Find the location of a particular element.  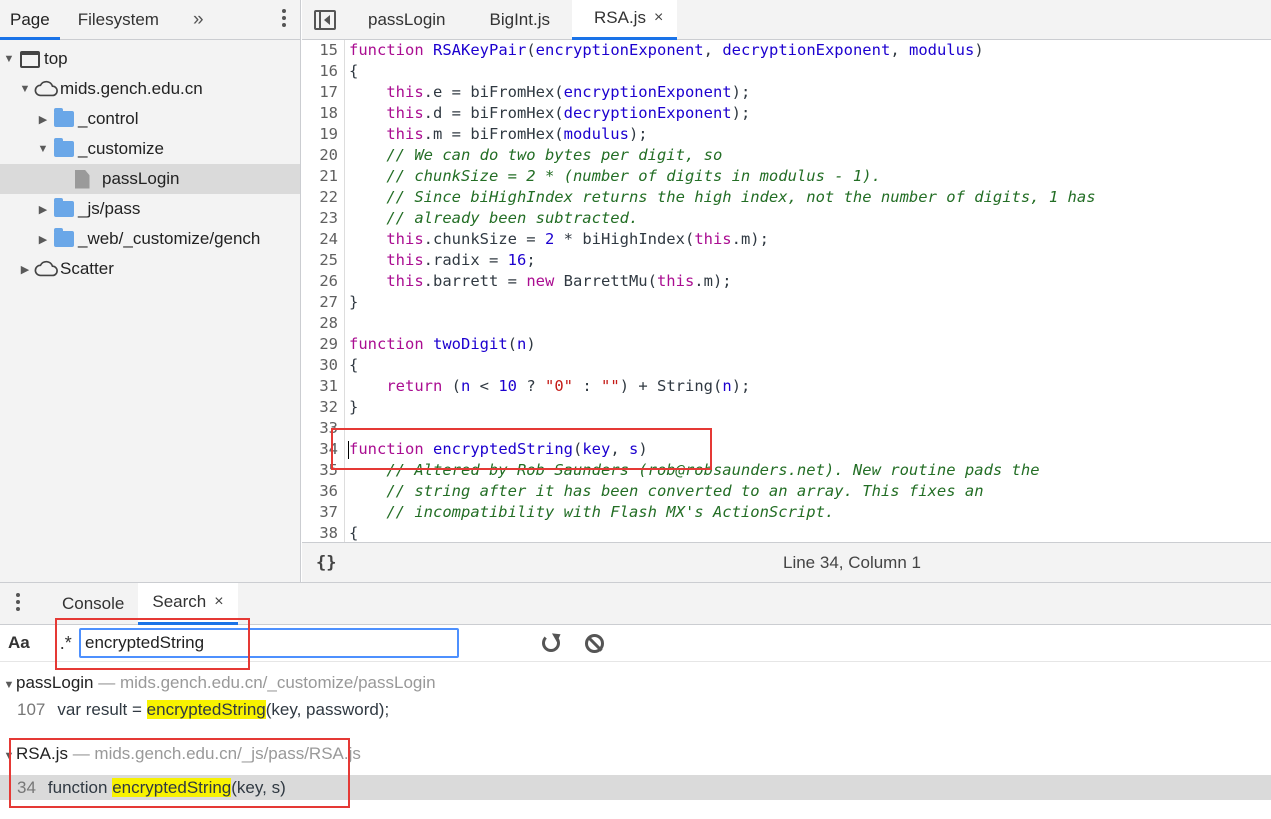

line-number: 26 is located at coordinates (323, 281).